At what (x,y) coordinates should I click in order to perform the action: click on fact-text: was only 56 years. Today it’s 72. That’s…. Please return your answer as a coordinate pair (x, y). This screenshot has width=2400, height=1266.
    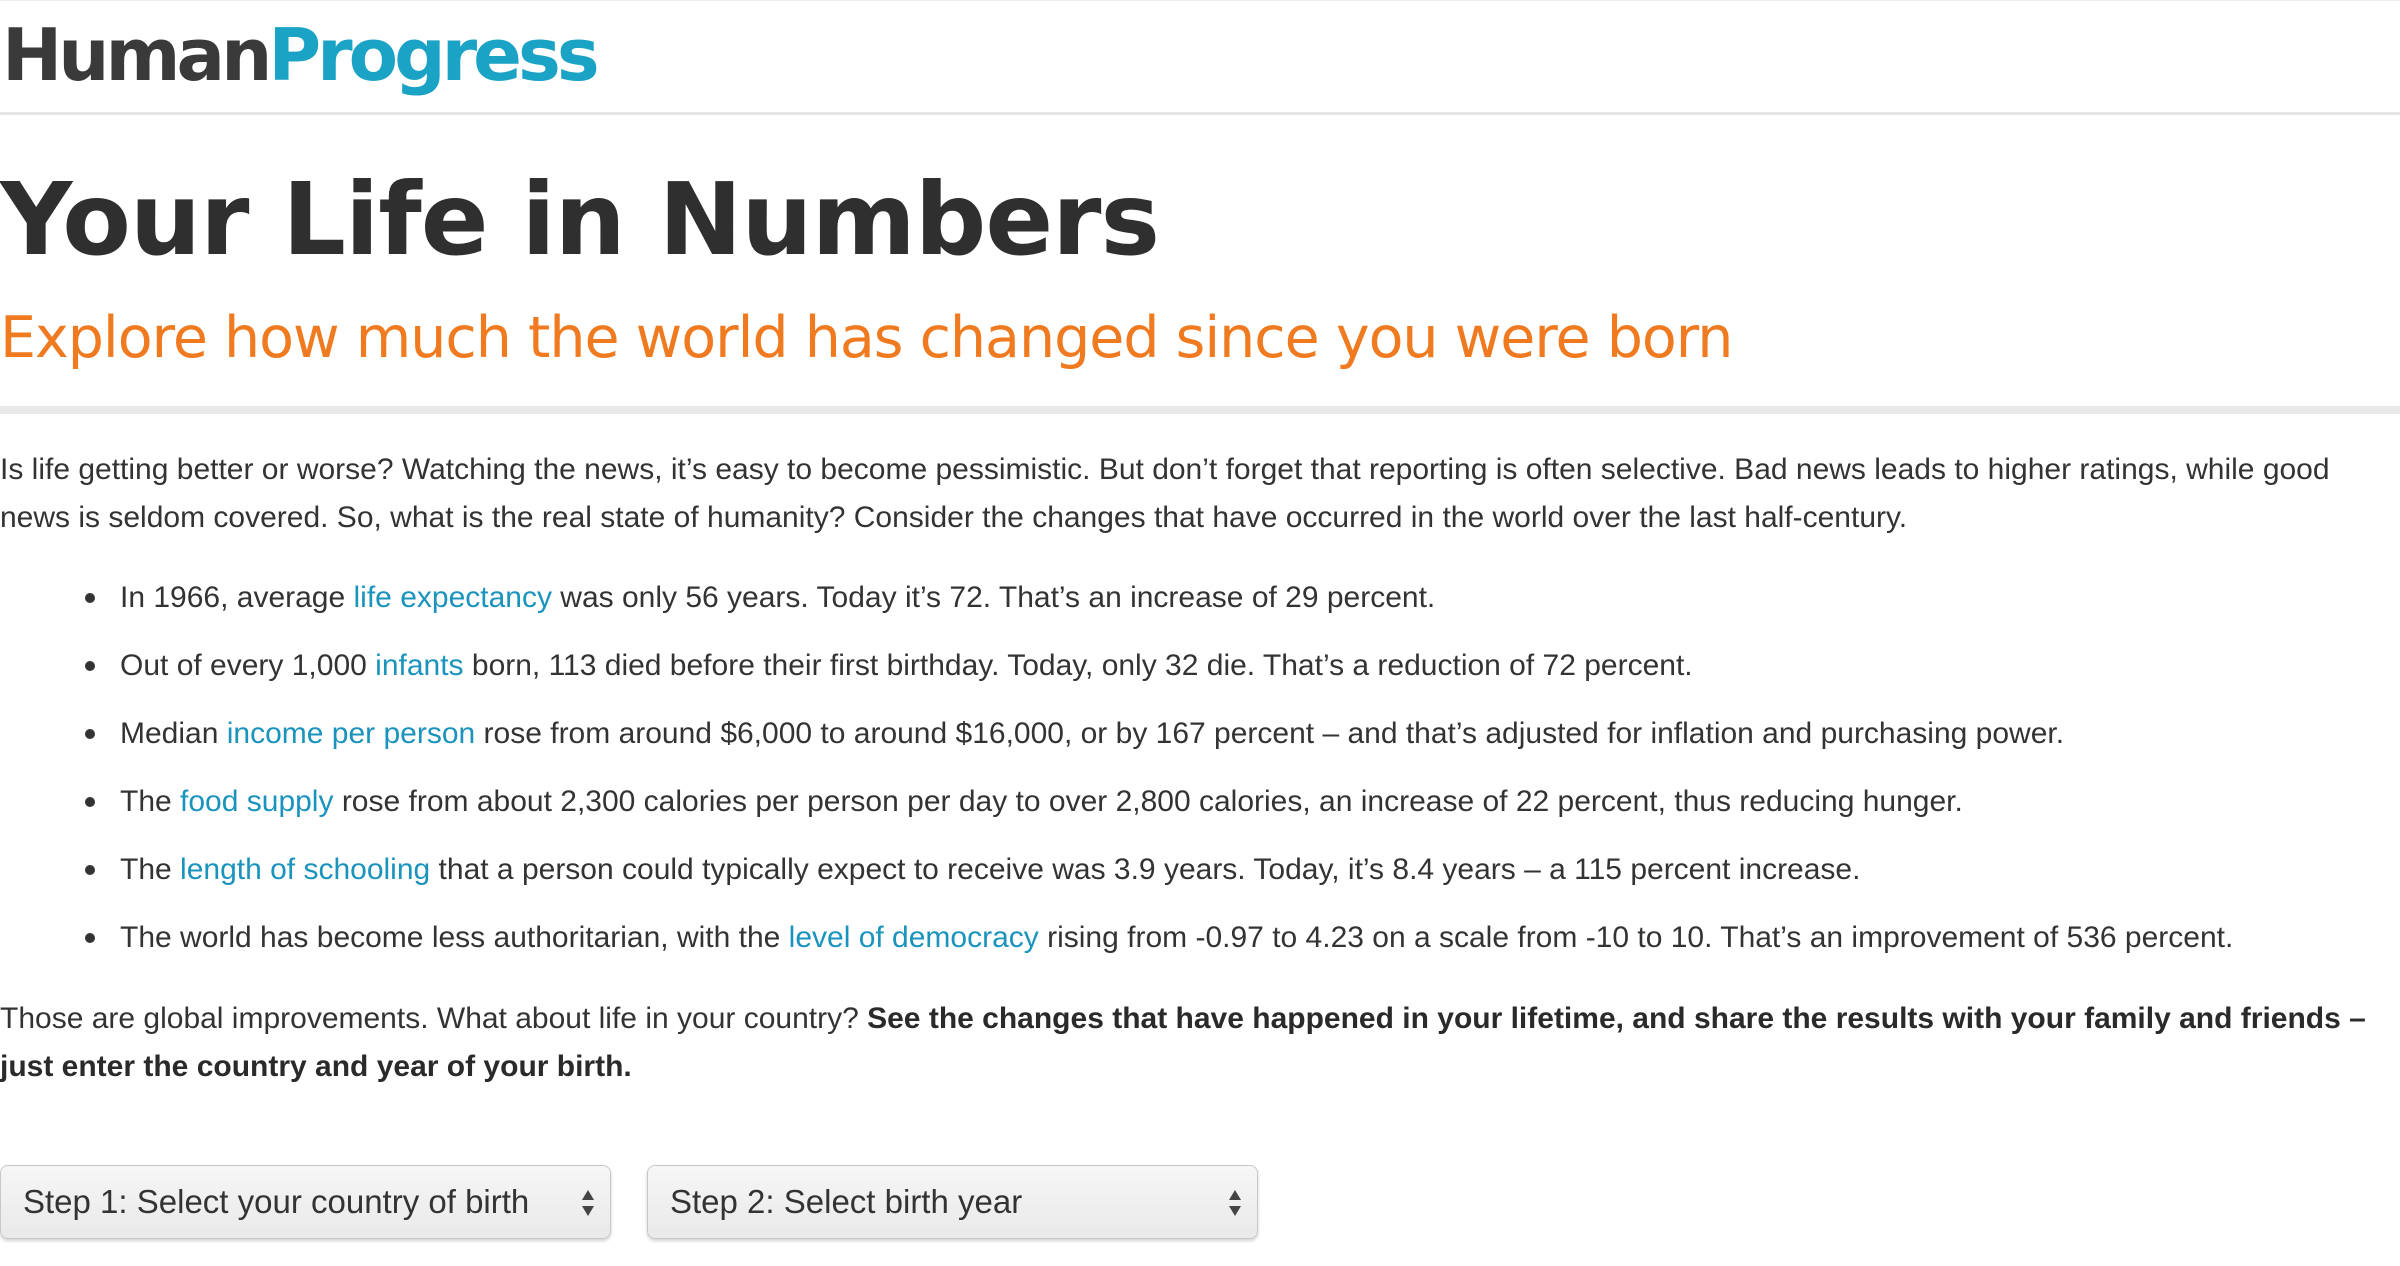
    Looking at the image, I should click on (993, 597).